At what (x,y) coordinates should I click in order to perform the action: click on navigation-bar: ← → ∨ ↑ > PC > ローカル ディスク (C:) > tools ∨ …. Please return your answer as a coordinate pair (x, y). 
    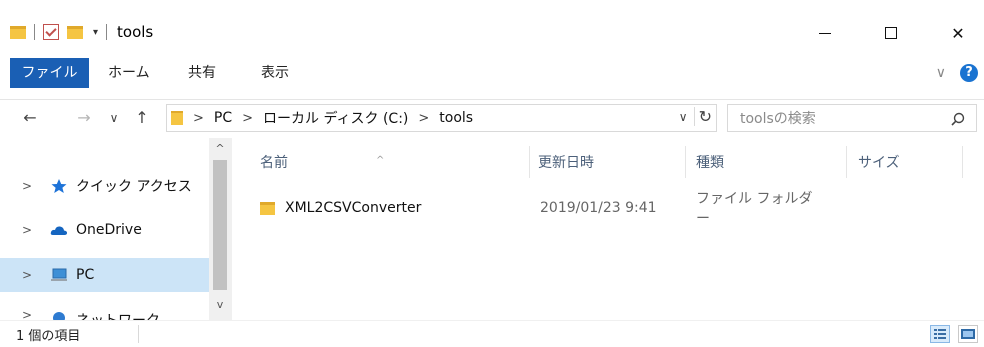
    Looking at the image, I should click on (492, 117).